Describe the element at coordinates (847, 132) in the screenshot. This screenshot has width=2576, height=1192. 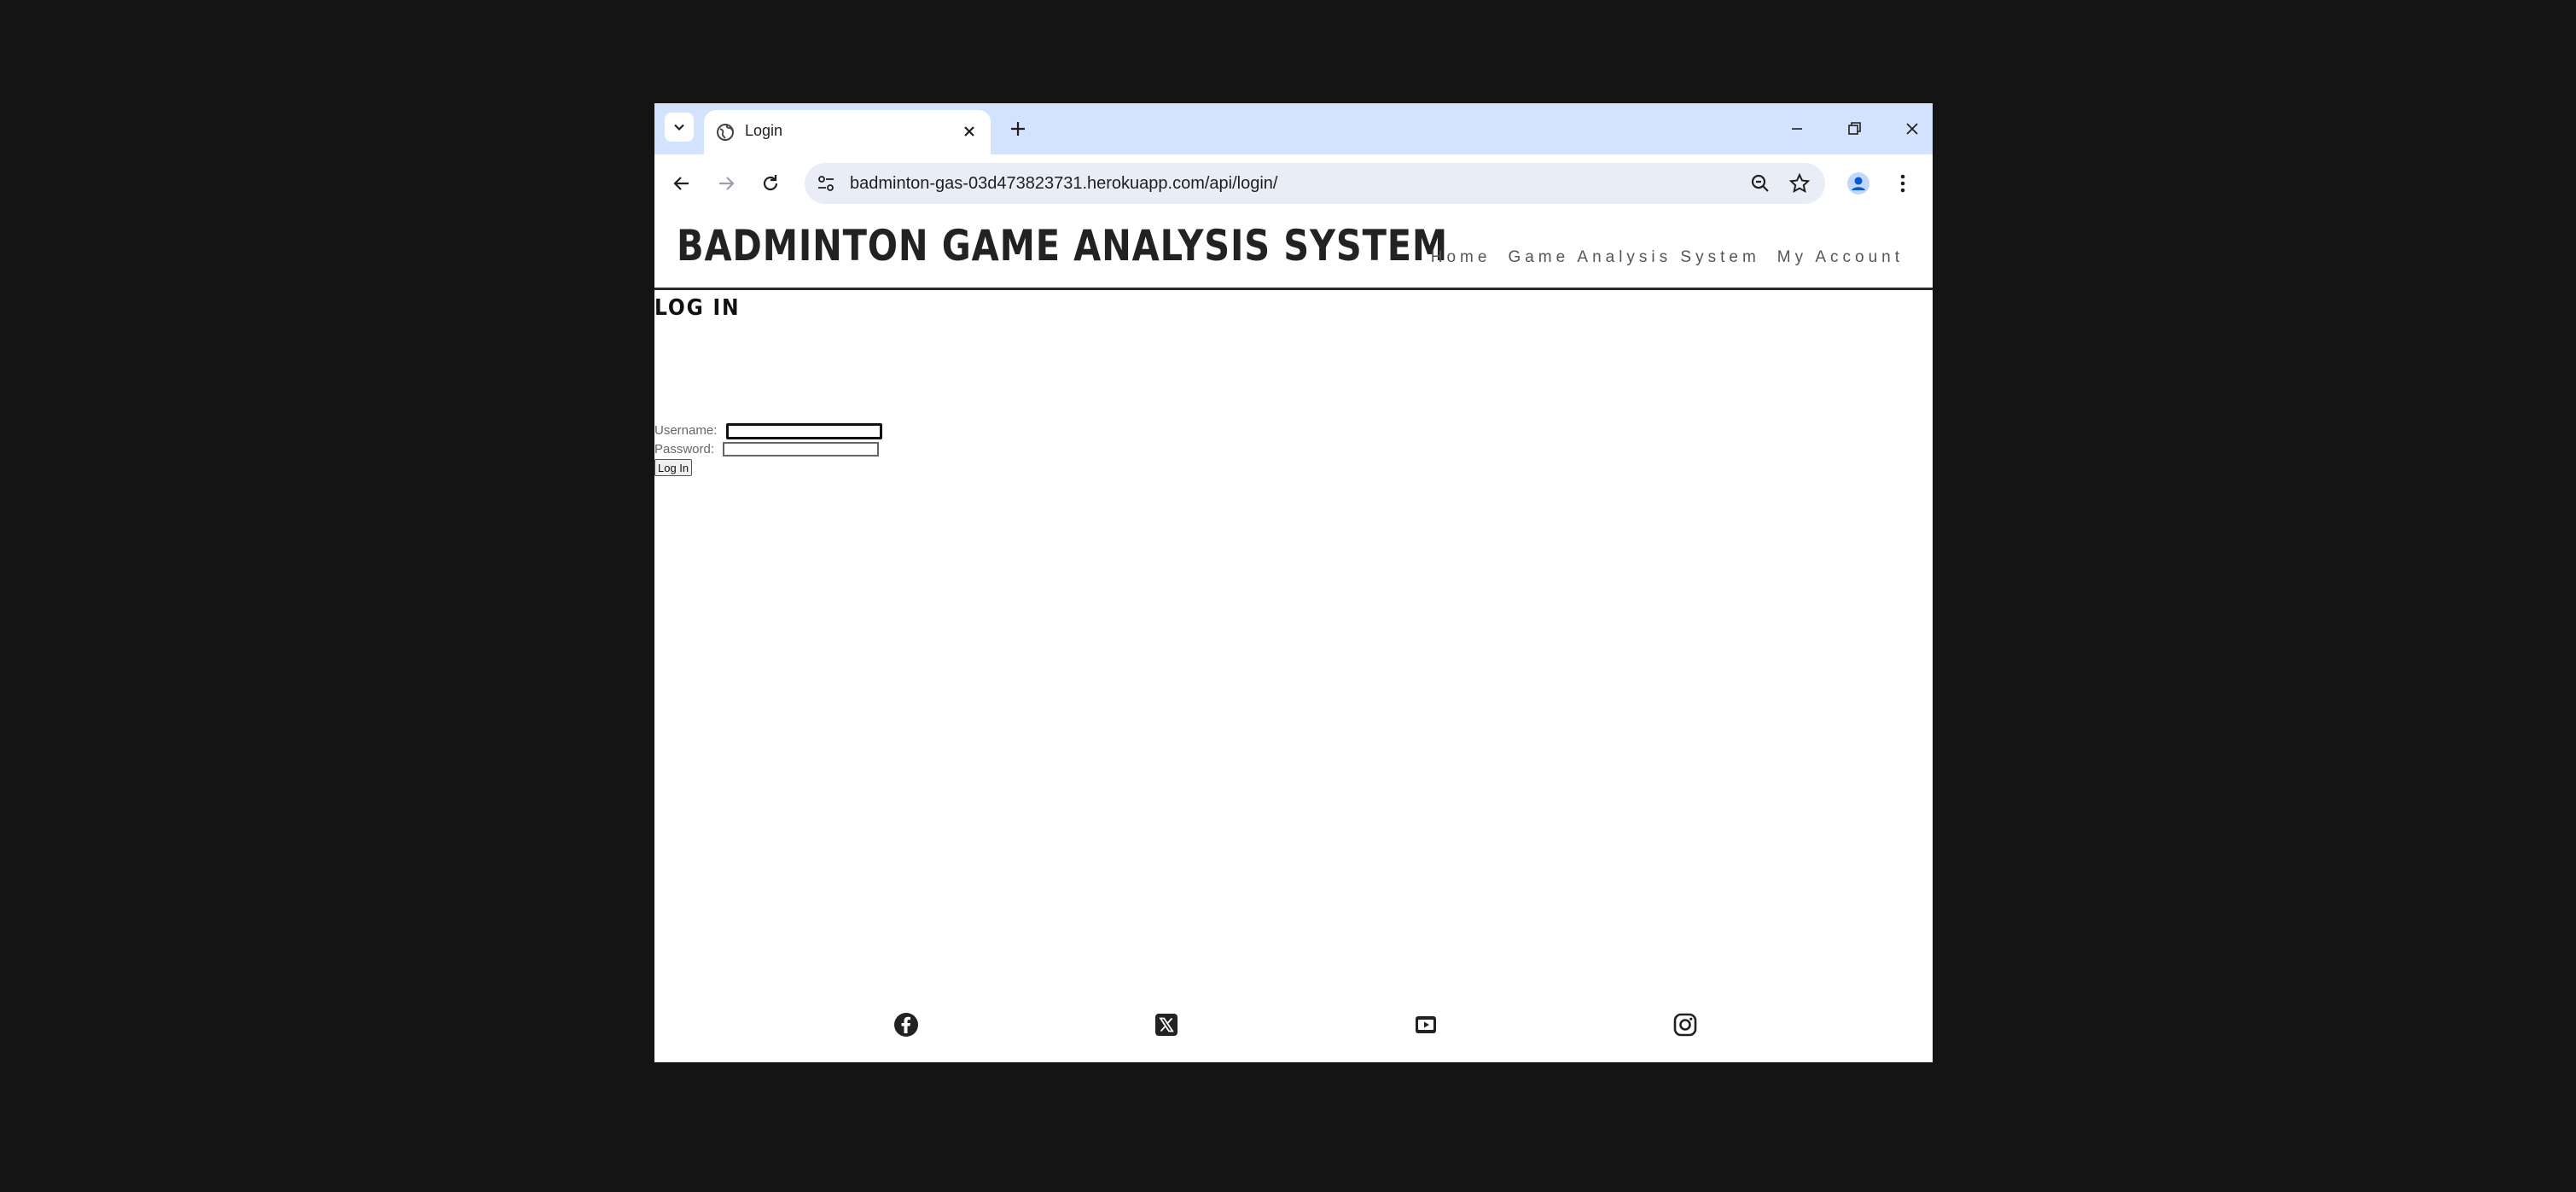
I see `tab-login: Login` at that location.